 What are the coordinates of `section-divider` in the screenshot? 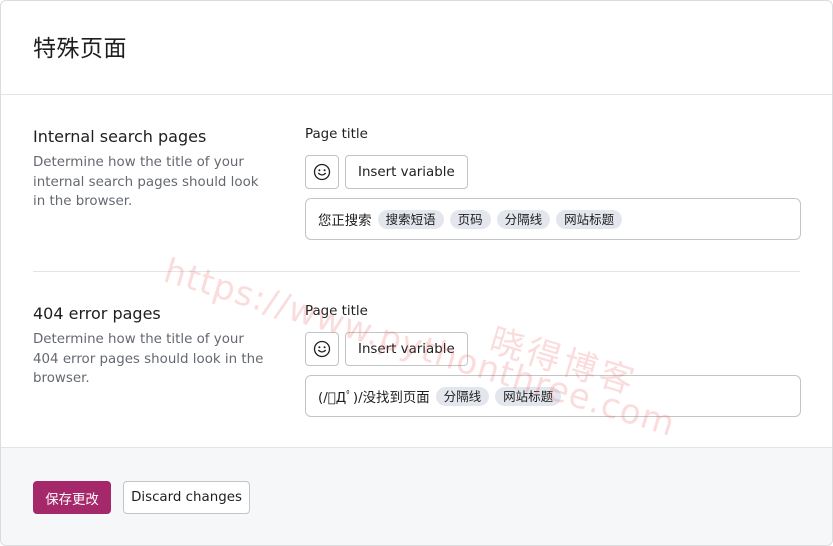 It's located at (416, 271).